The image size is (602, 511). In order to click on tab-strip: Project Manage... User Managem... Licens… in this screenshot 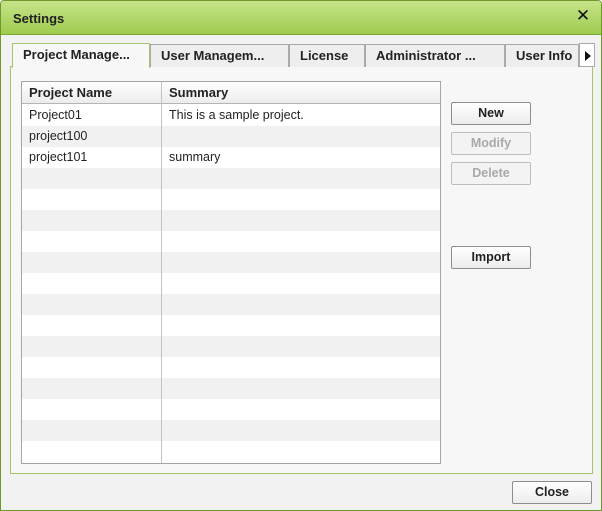, I will do `click(303, 55)`.